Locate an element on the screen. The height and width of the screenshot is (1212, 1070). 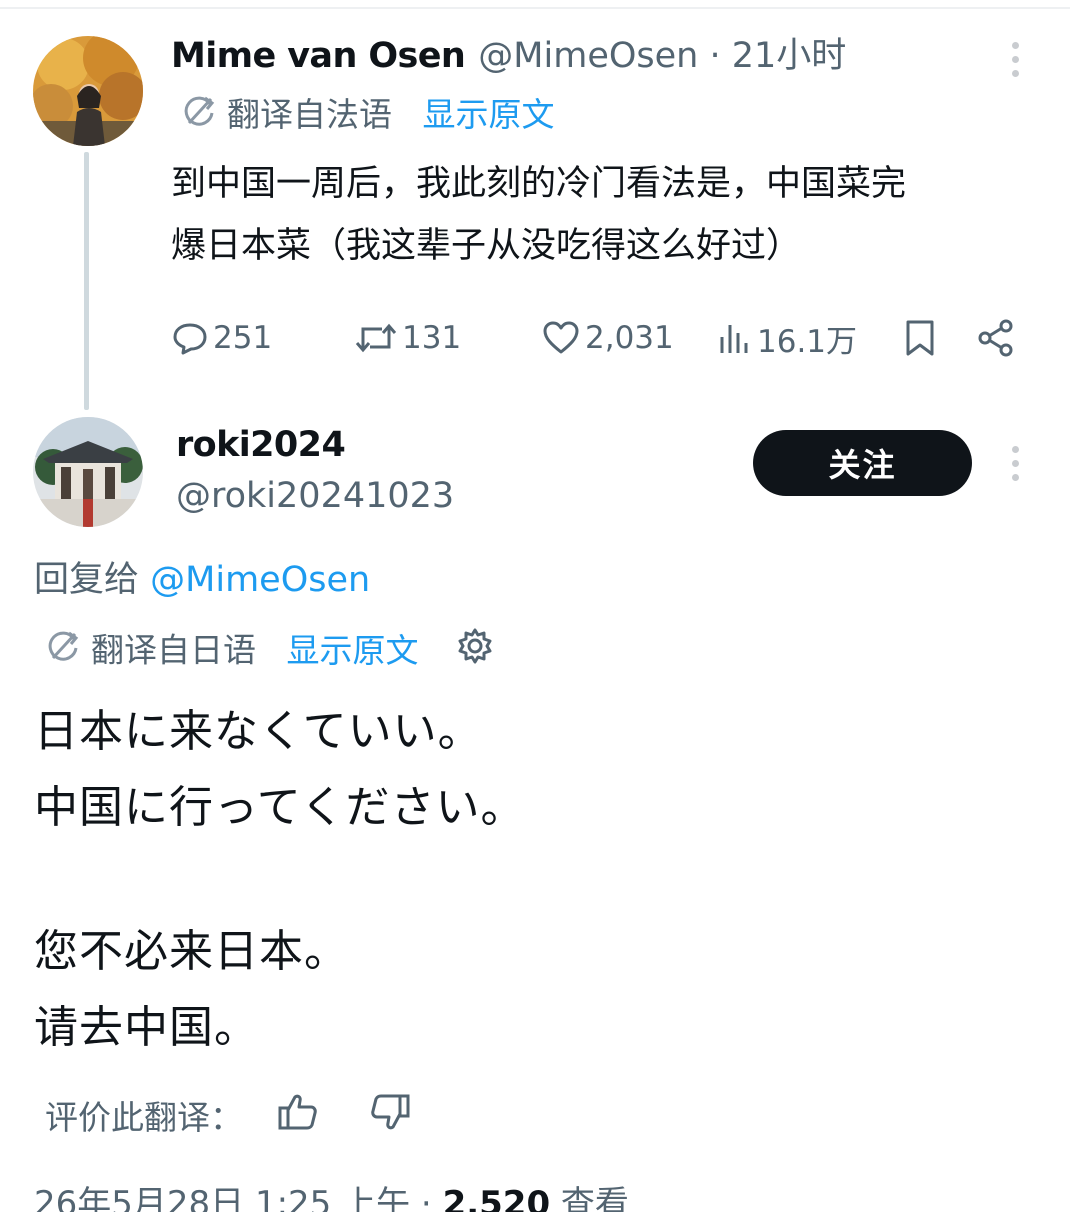
bookmark-icon is located at coordinates (920, 338).